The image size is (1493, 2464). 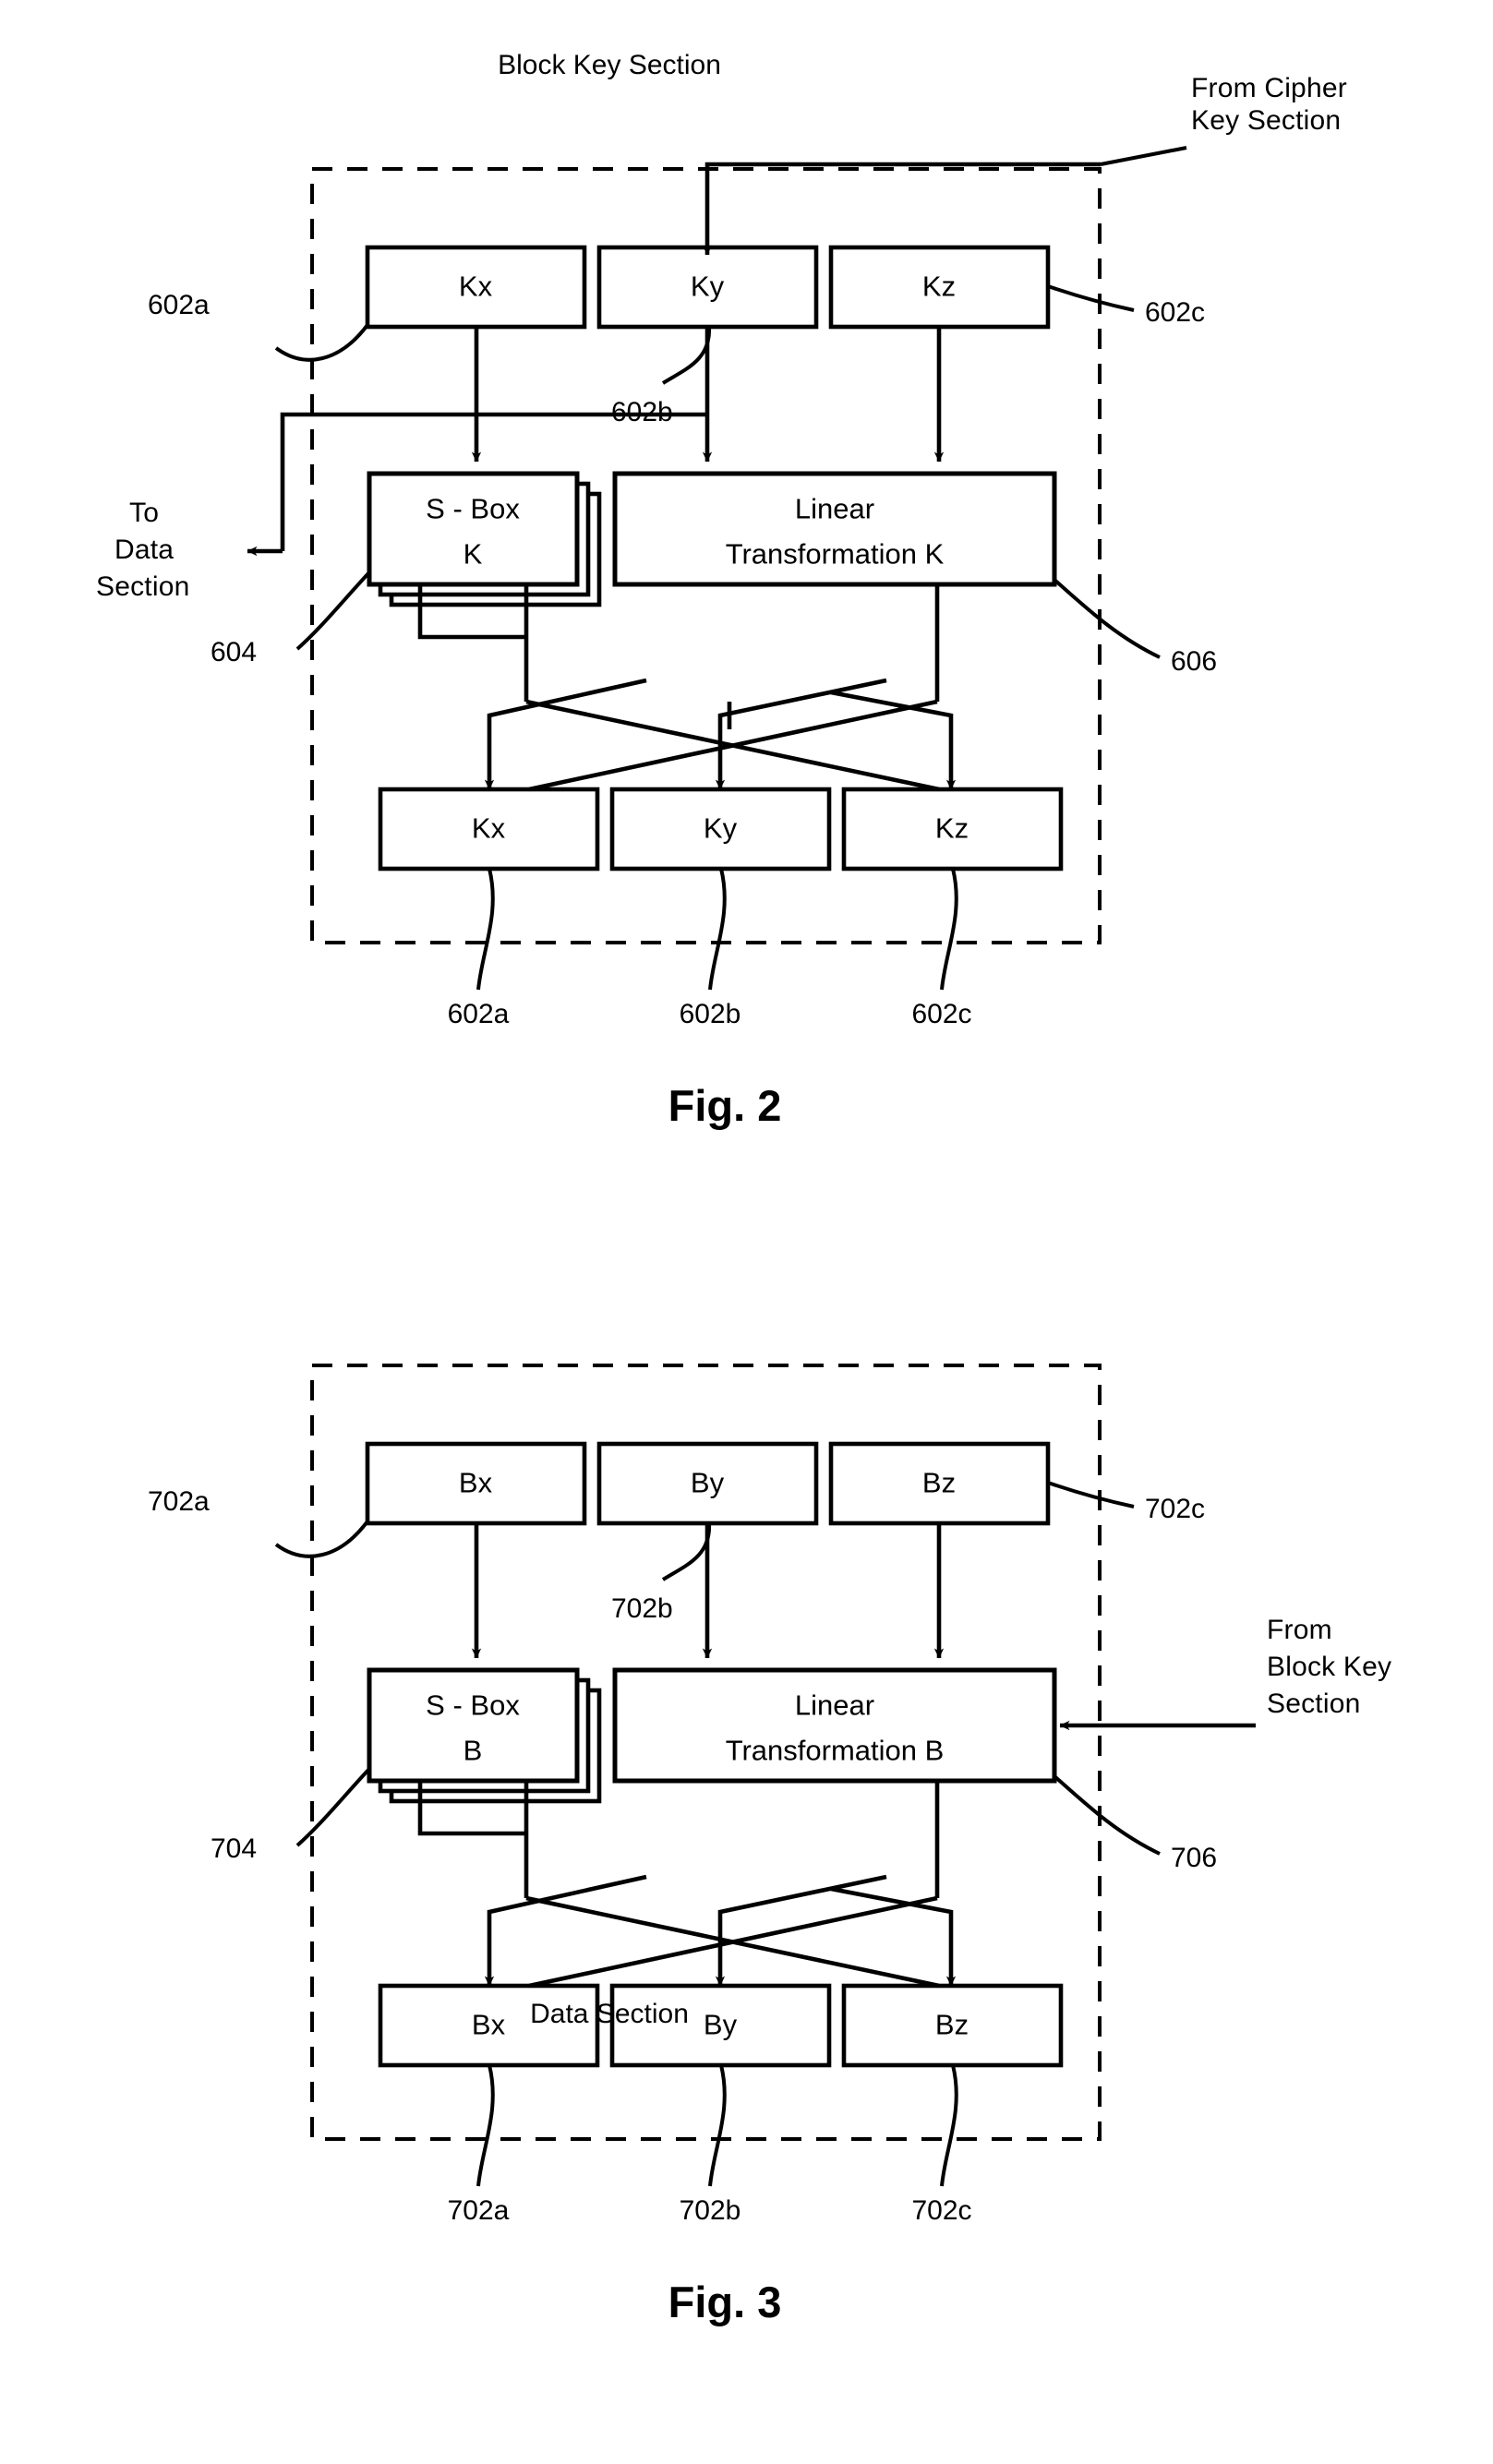 I want to click on from-cipher-key-label-line1: From Cipher, so click(x=1269, y=88).